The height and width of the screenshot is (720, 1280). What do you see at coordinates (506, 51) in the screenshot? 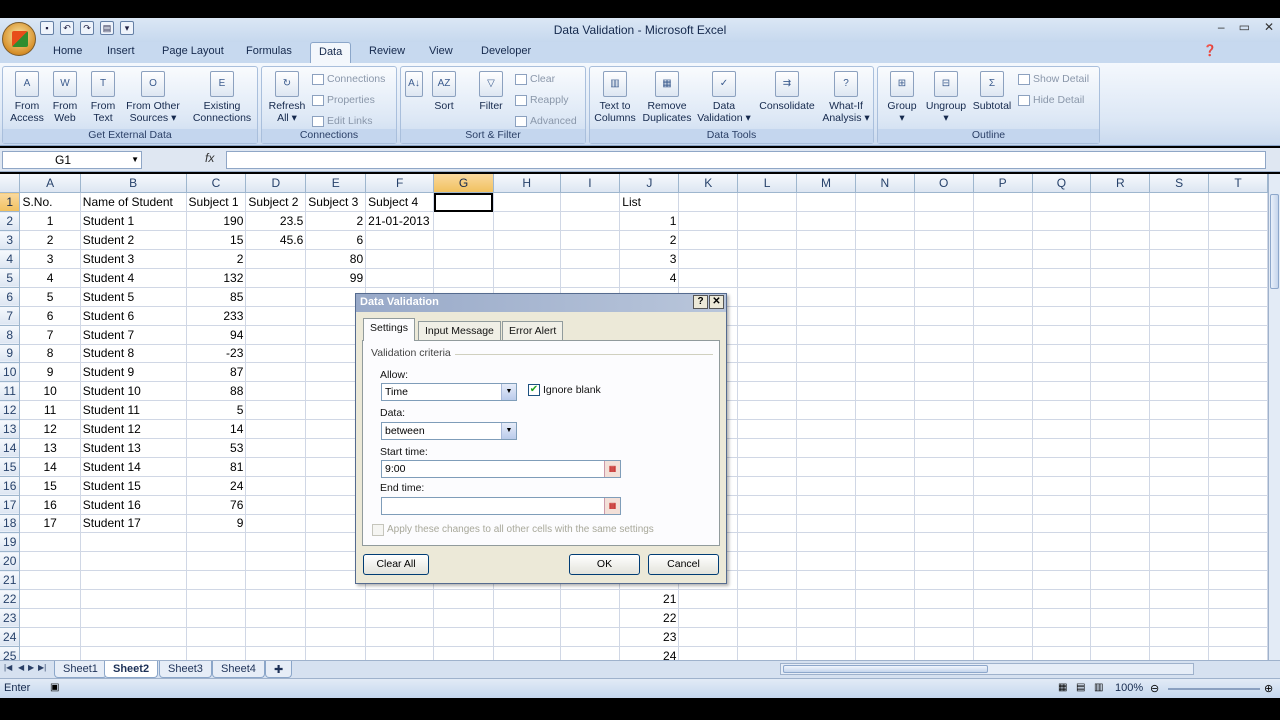
I see `tab-developer: Developer` at bounding box center [506, 51].